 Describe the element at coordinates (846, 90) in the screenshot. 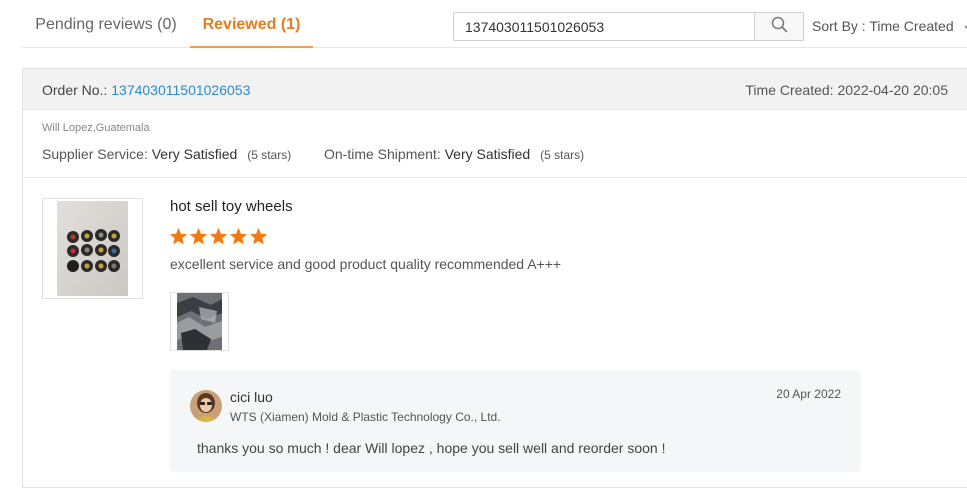

I see `time-created: Time Created: 2022-04-20 20:05` at that location.